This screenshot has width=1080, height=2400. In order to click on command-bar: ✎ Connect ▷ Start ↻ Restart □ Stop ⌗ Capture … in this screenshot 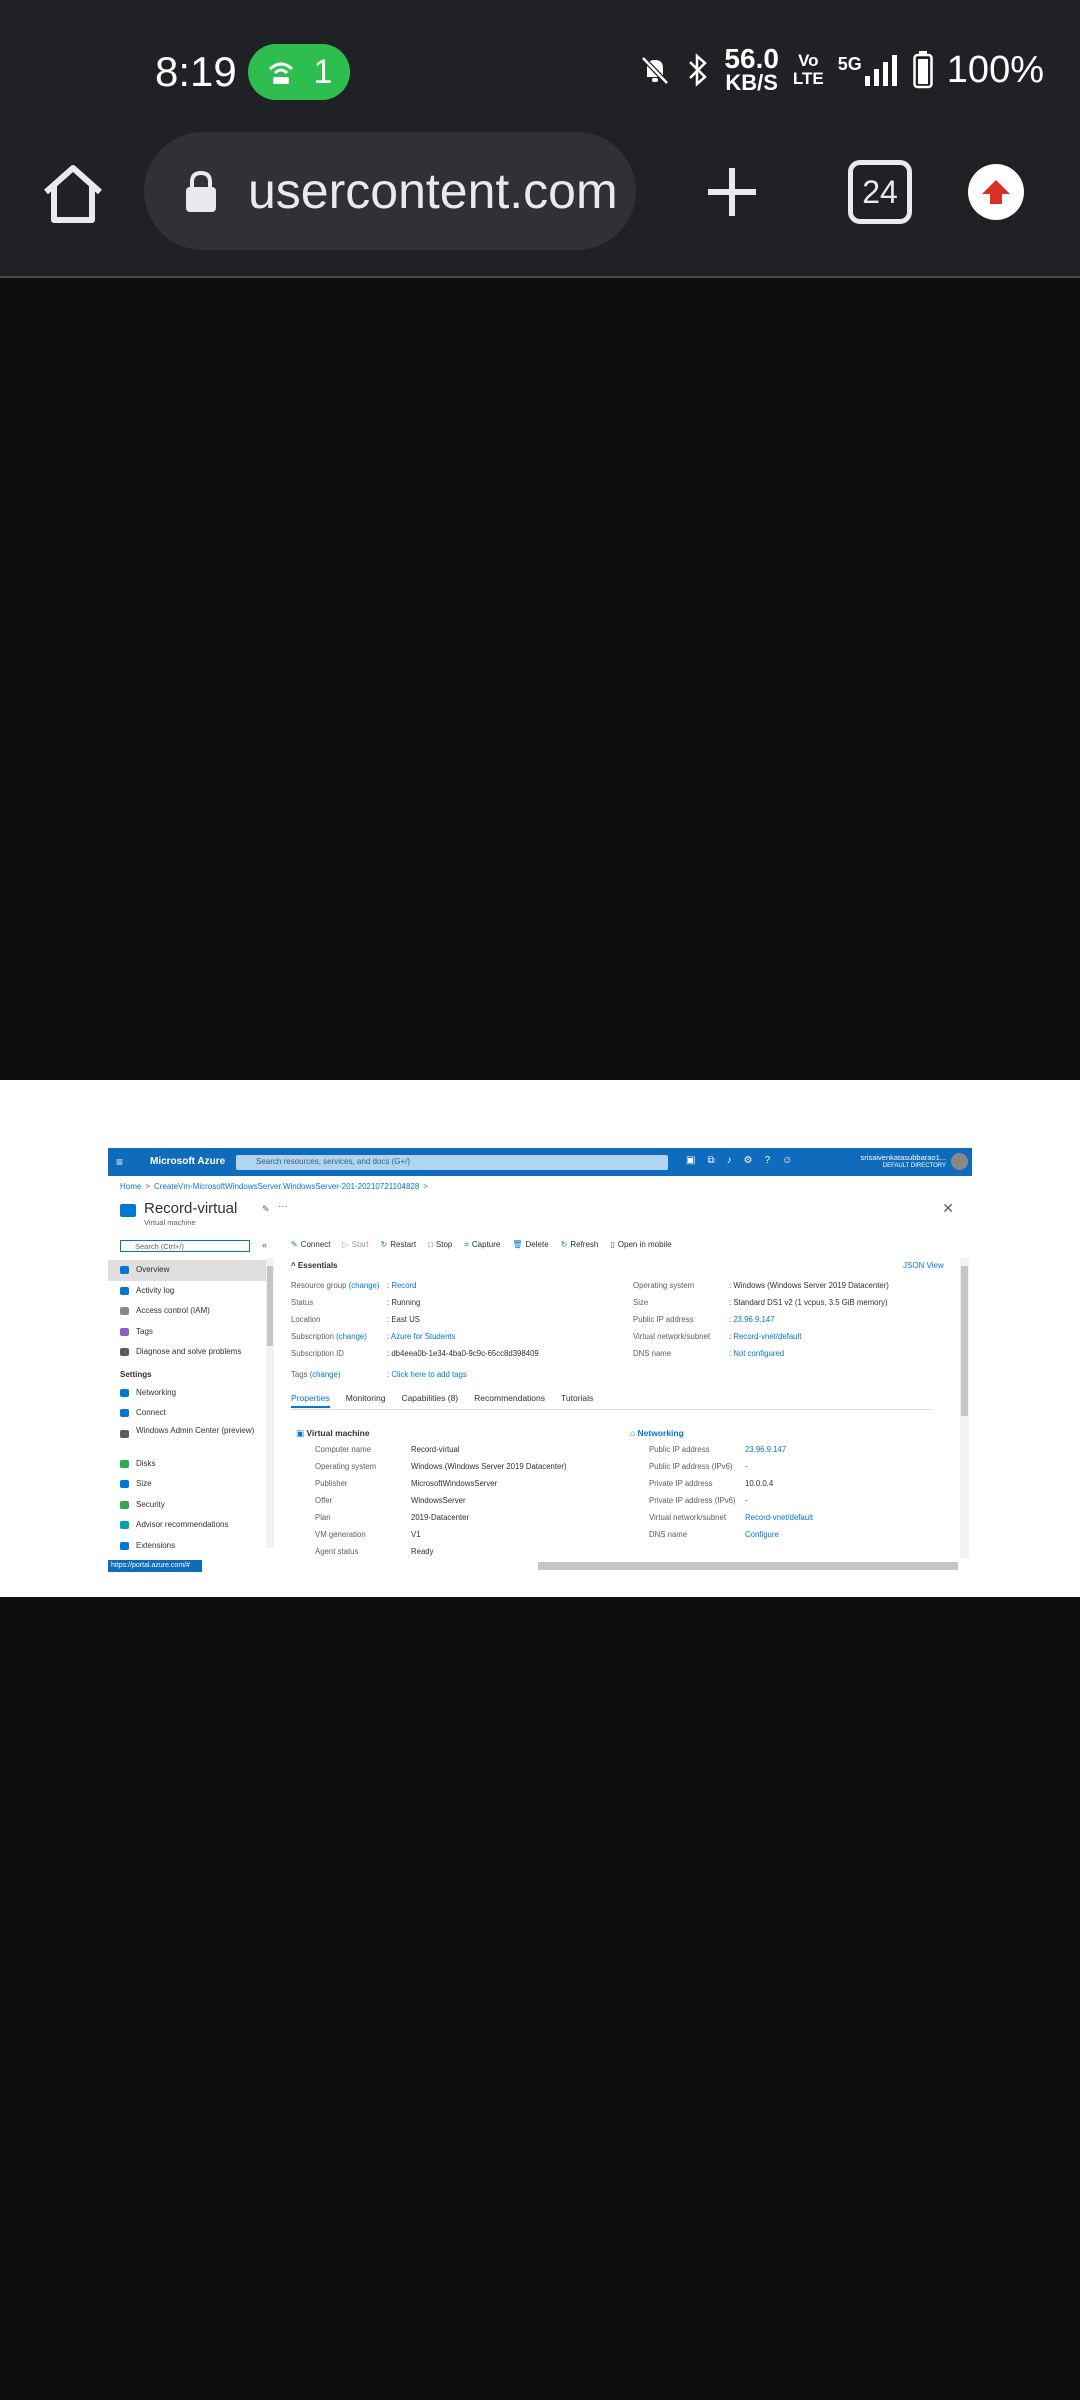, I will do `click(481, 1245)`.